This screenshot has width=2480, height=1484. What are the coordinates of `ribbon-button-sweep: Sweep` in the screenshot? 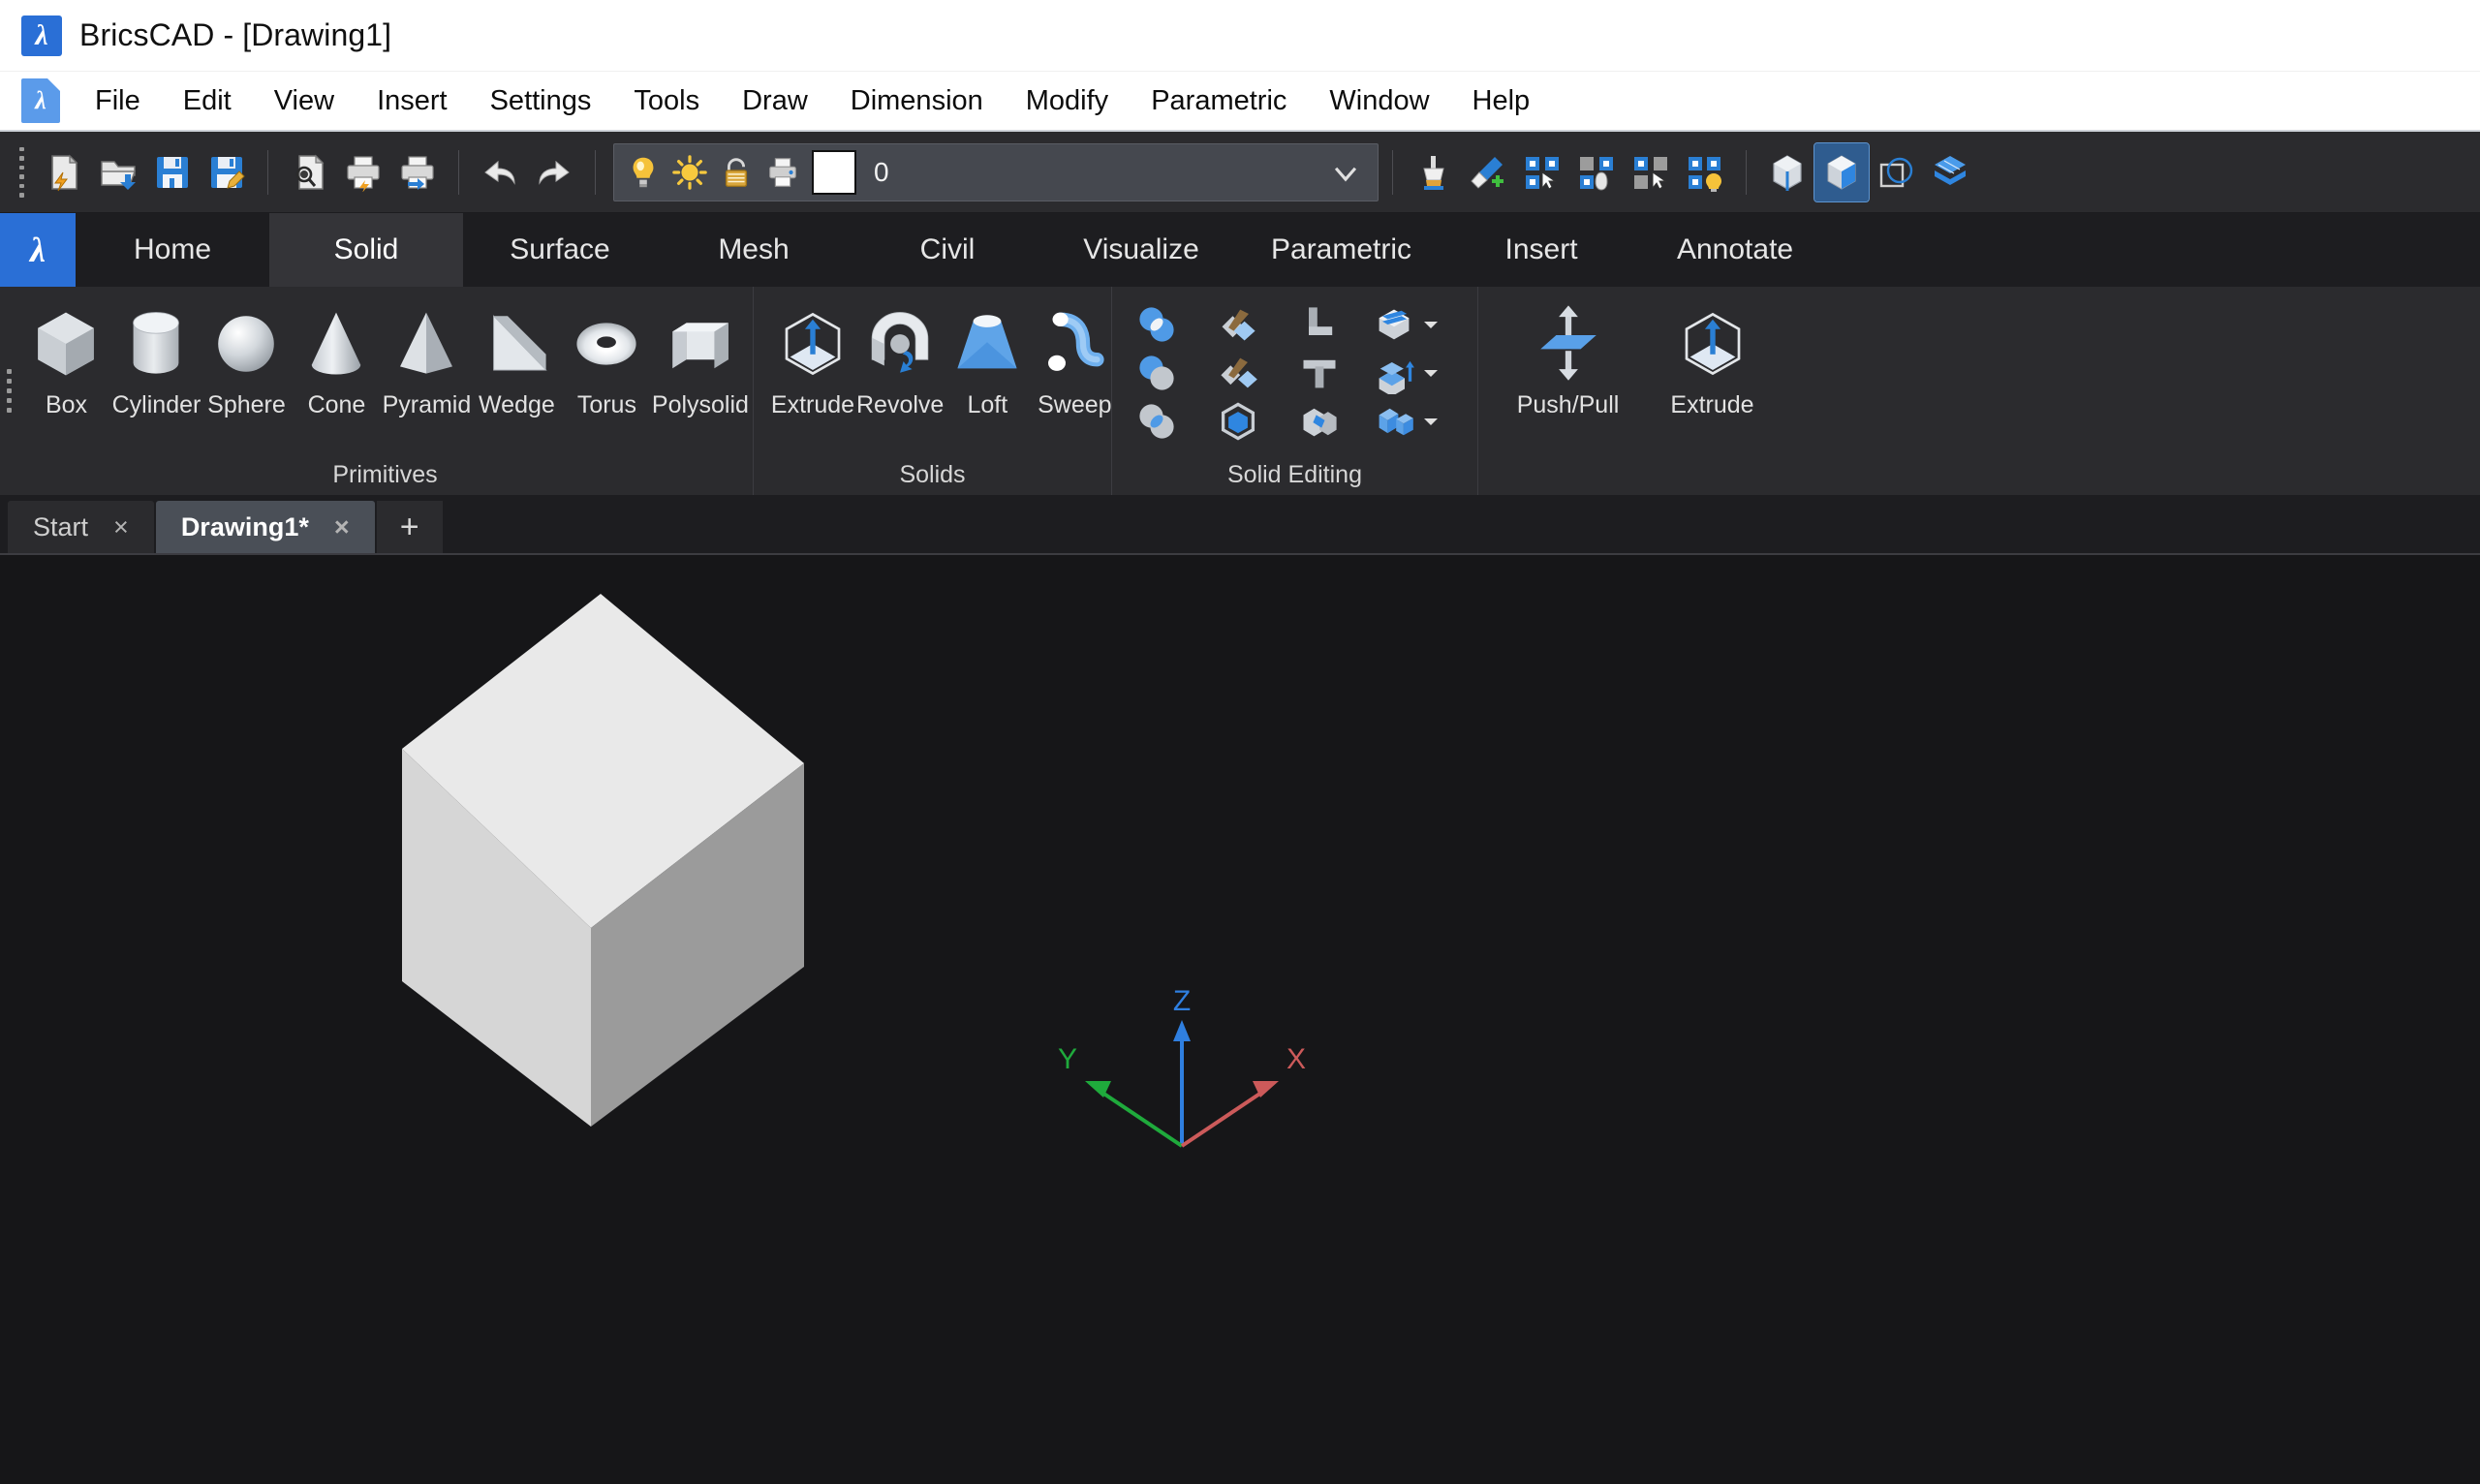 It's located at (1074, 356).